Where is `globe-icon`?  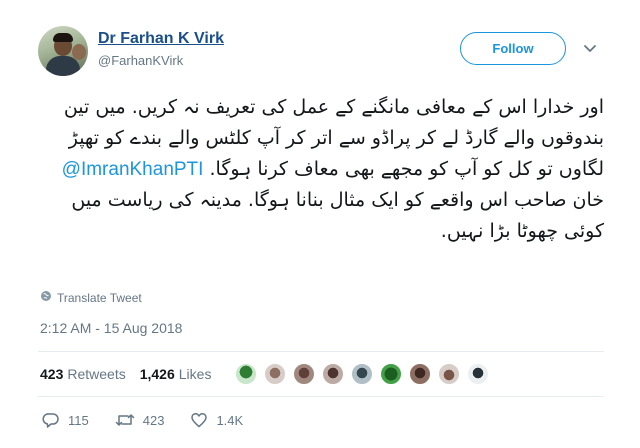 globe-icon is located at coordinates (46, 297).